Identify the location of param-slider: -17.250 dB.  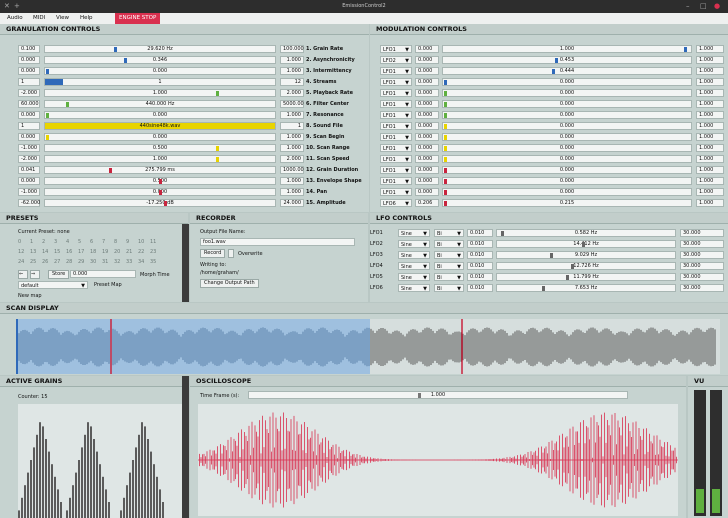
(160, 203).